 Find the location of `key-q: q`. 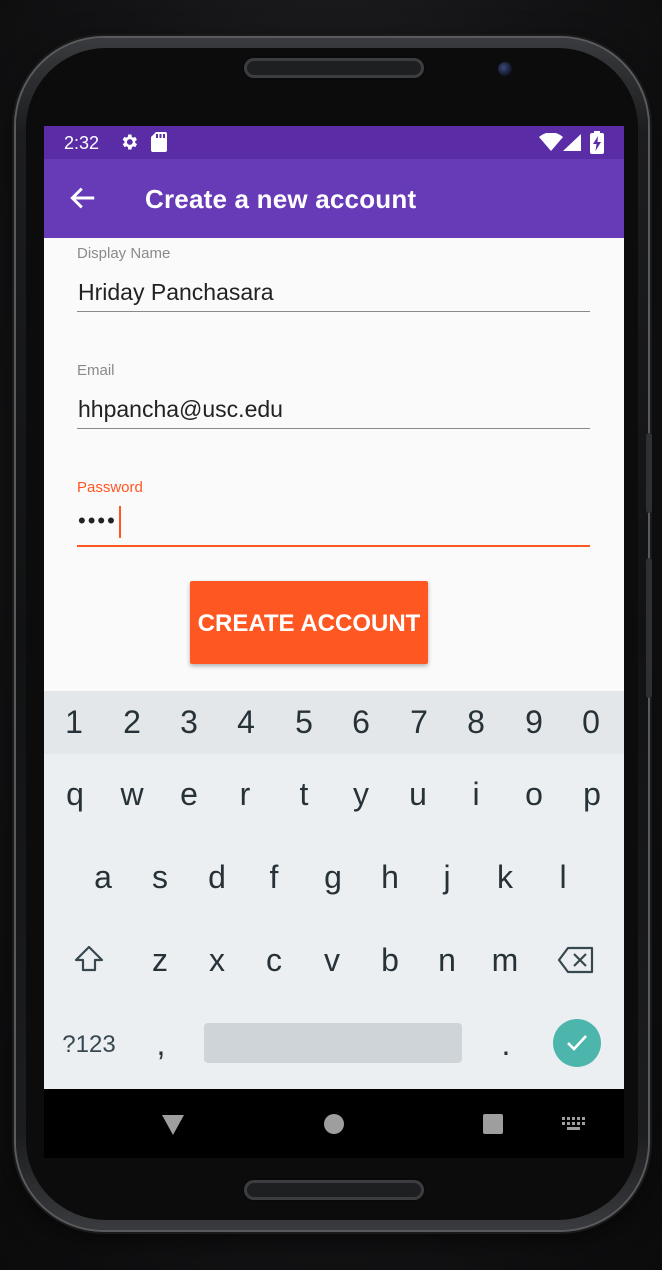

key-q: q is located at coordinates (75, 794).